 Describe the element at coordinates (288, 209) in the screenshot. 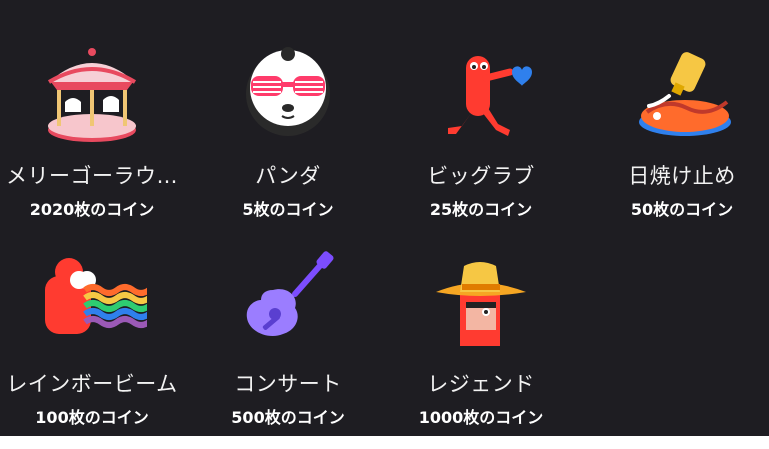

I see `gift-price: 5枚のコイン` at that location.